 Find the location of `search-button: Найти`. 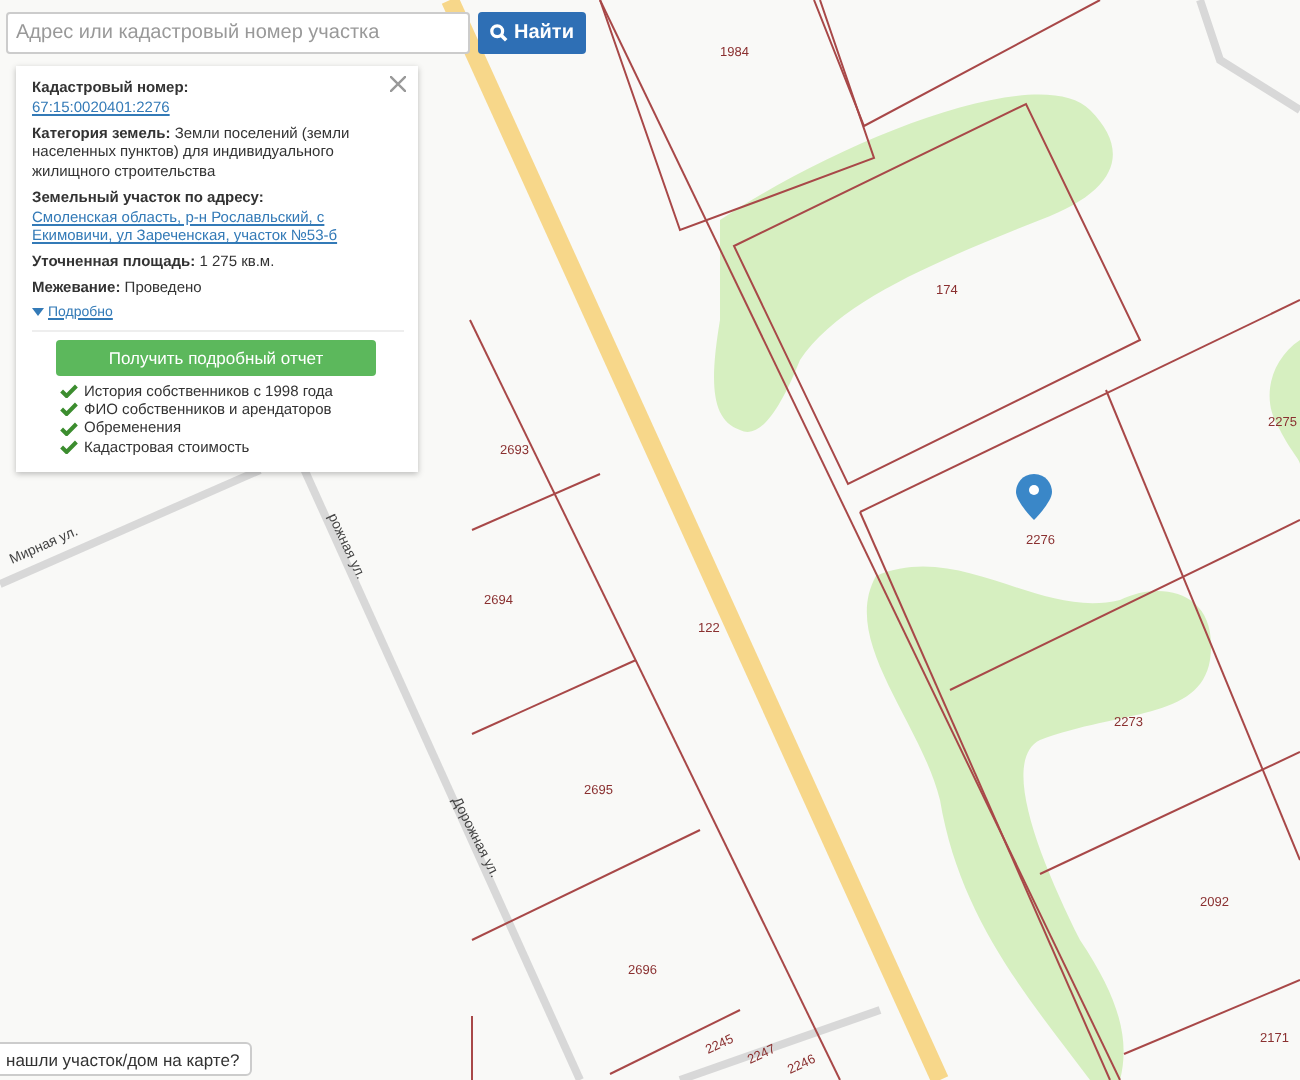

search-button: Найти is located at coordinates (532, 33).